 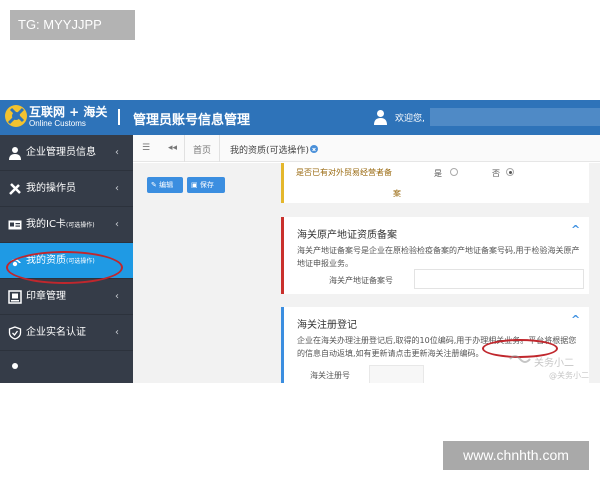 I want to click on foreign-trade-question: 是否已有对外贸易经营者备, so click(x=344, y=172).